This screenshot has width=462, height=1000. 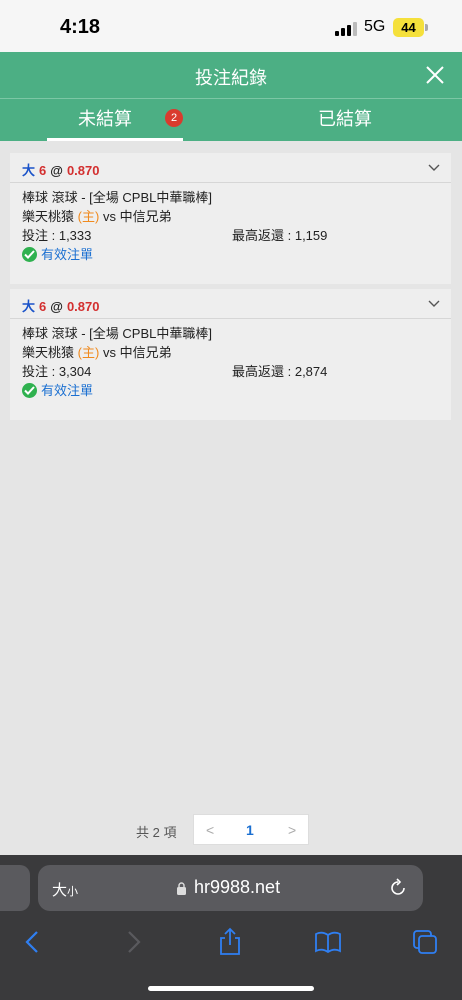 I want to click on app-header: 投注紀錄, so click(x=231, y=75).